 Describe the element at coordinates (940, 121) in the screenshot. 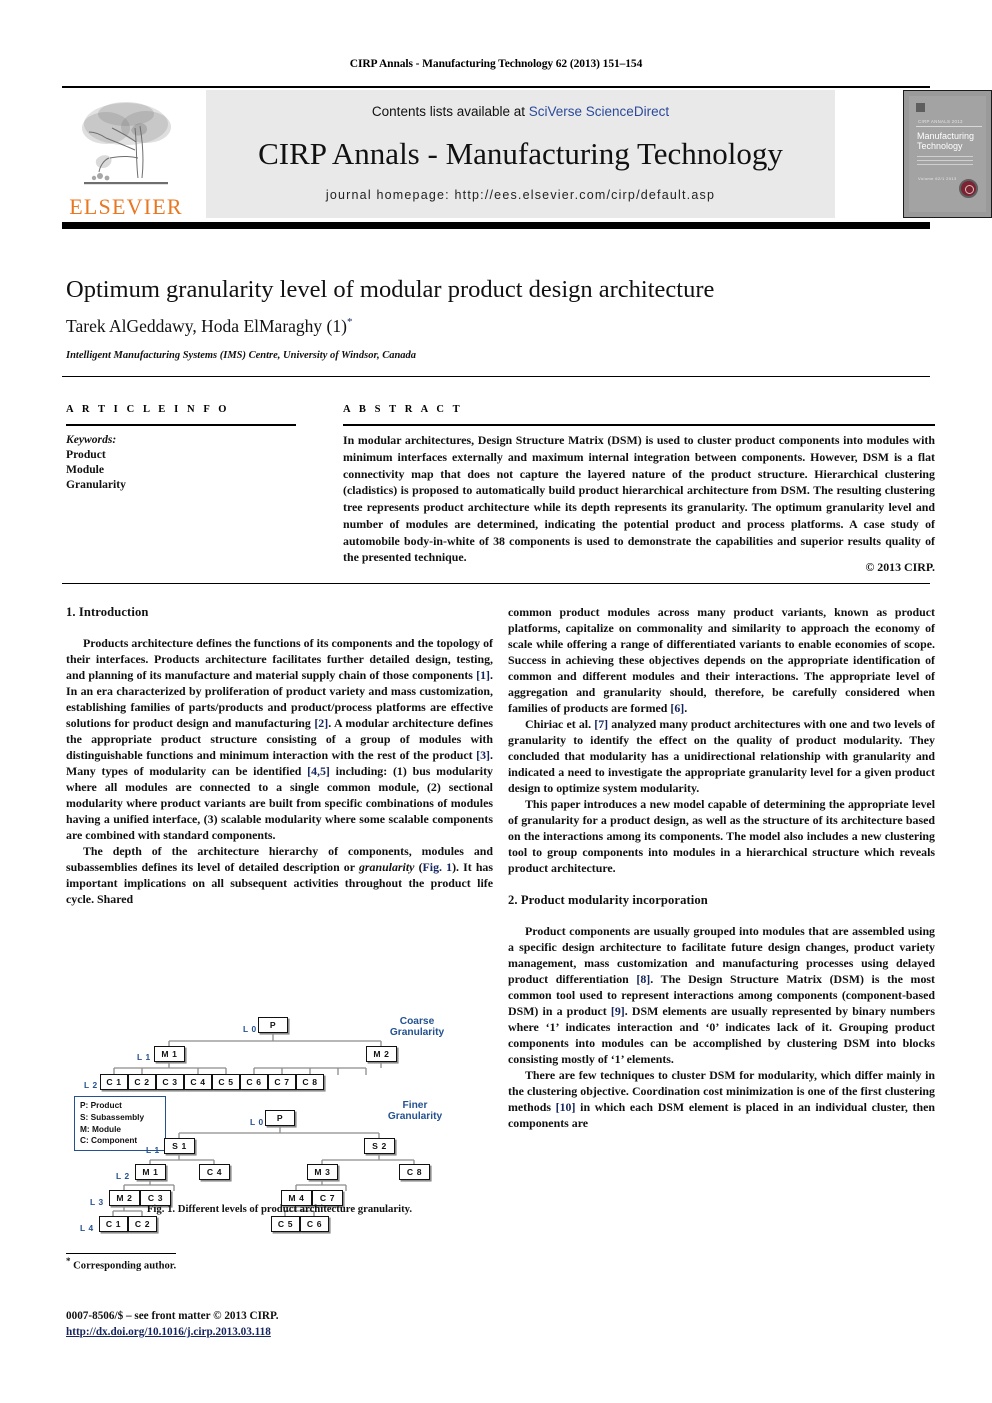

I see `cover-series-label: CIRP ANNALS 2013` at that location.